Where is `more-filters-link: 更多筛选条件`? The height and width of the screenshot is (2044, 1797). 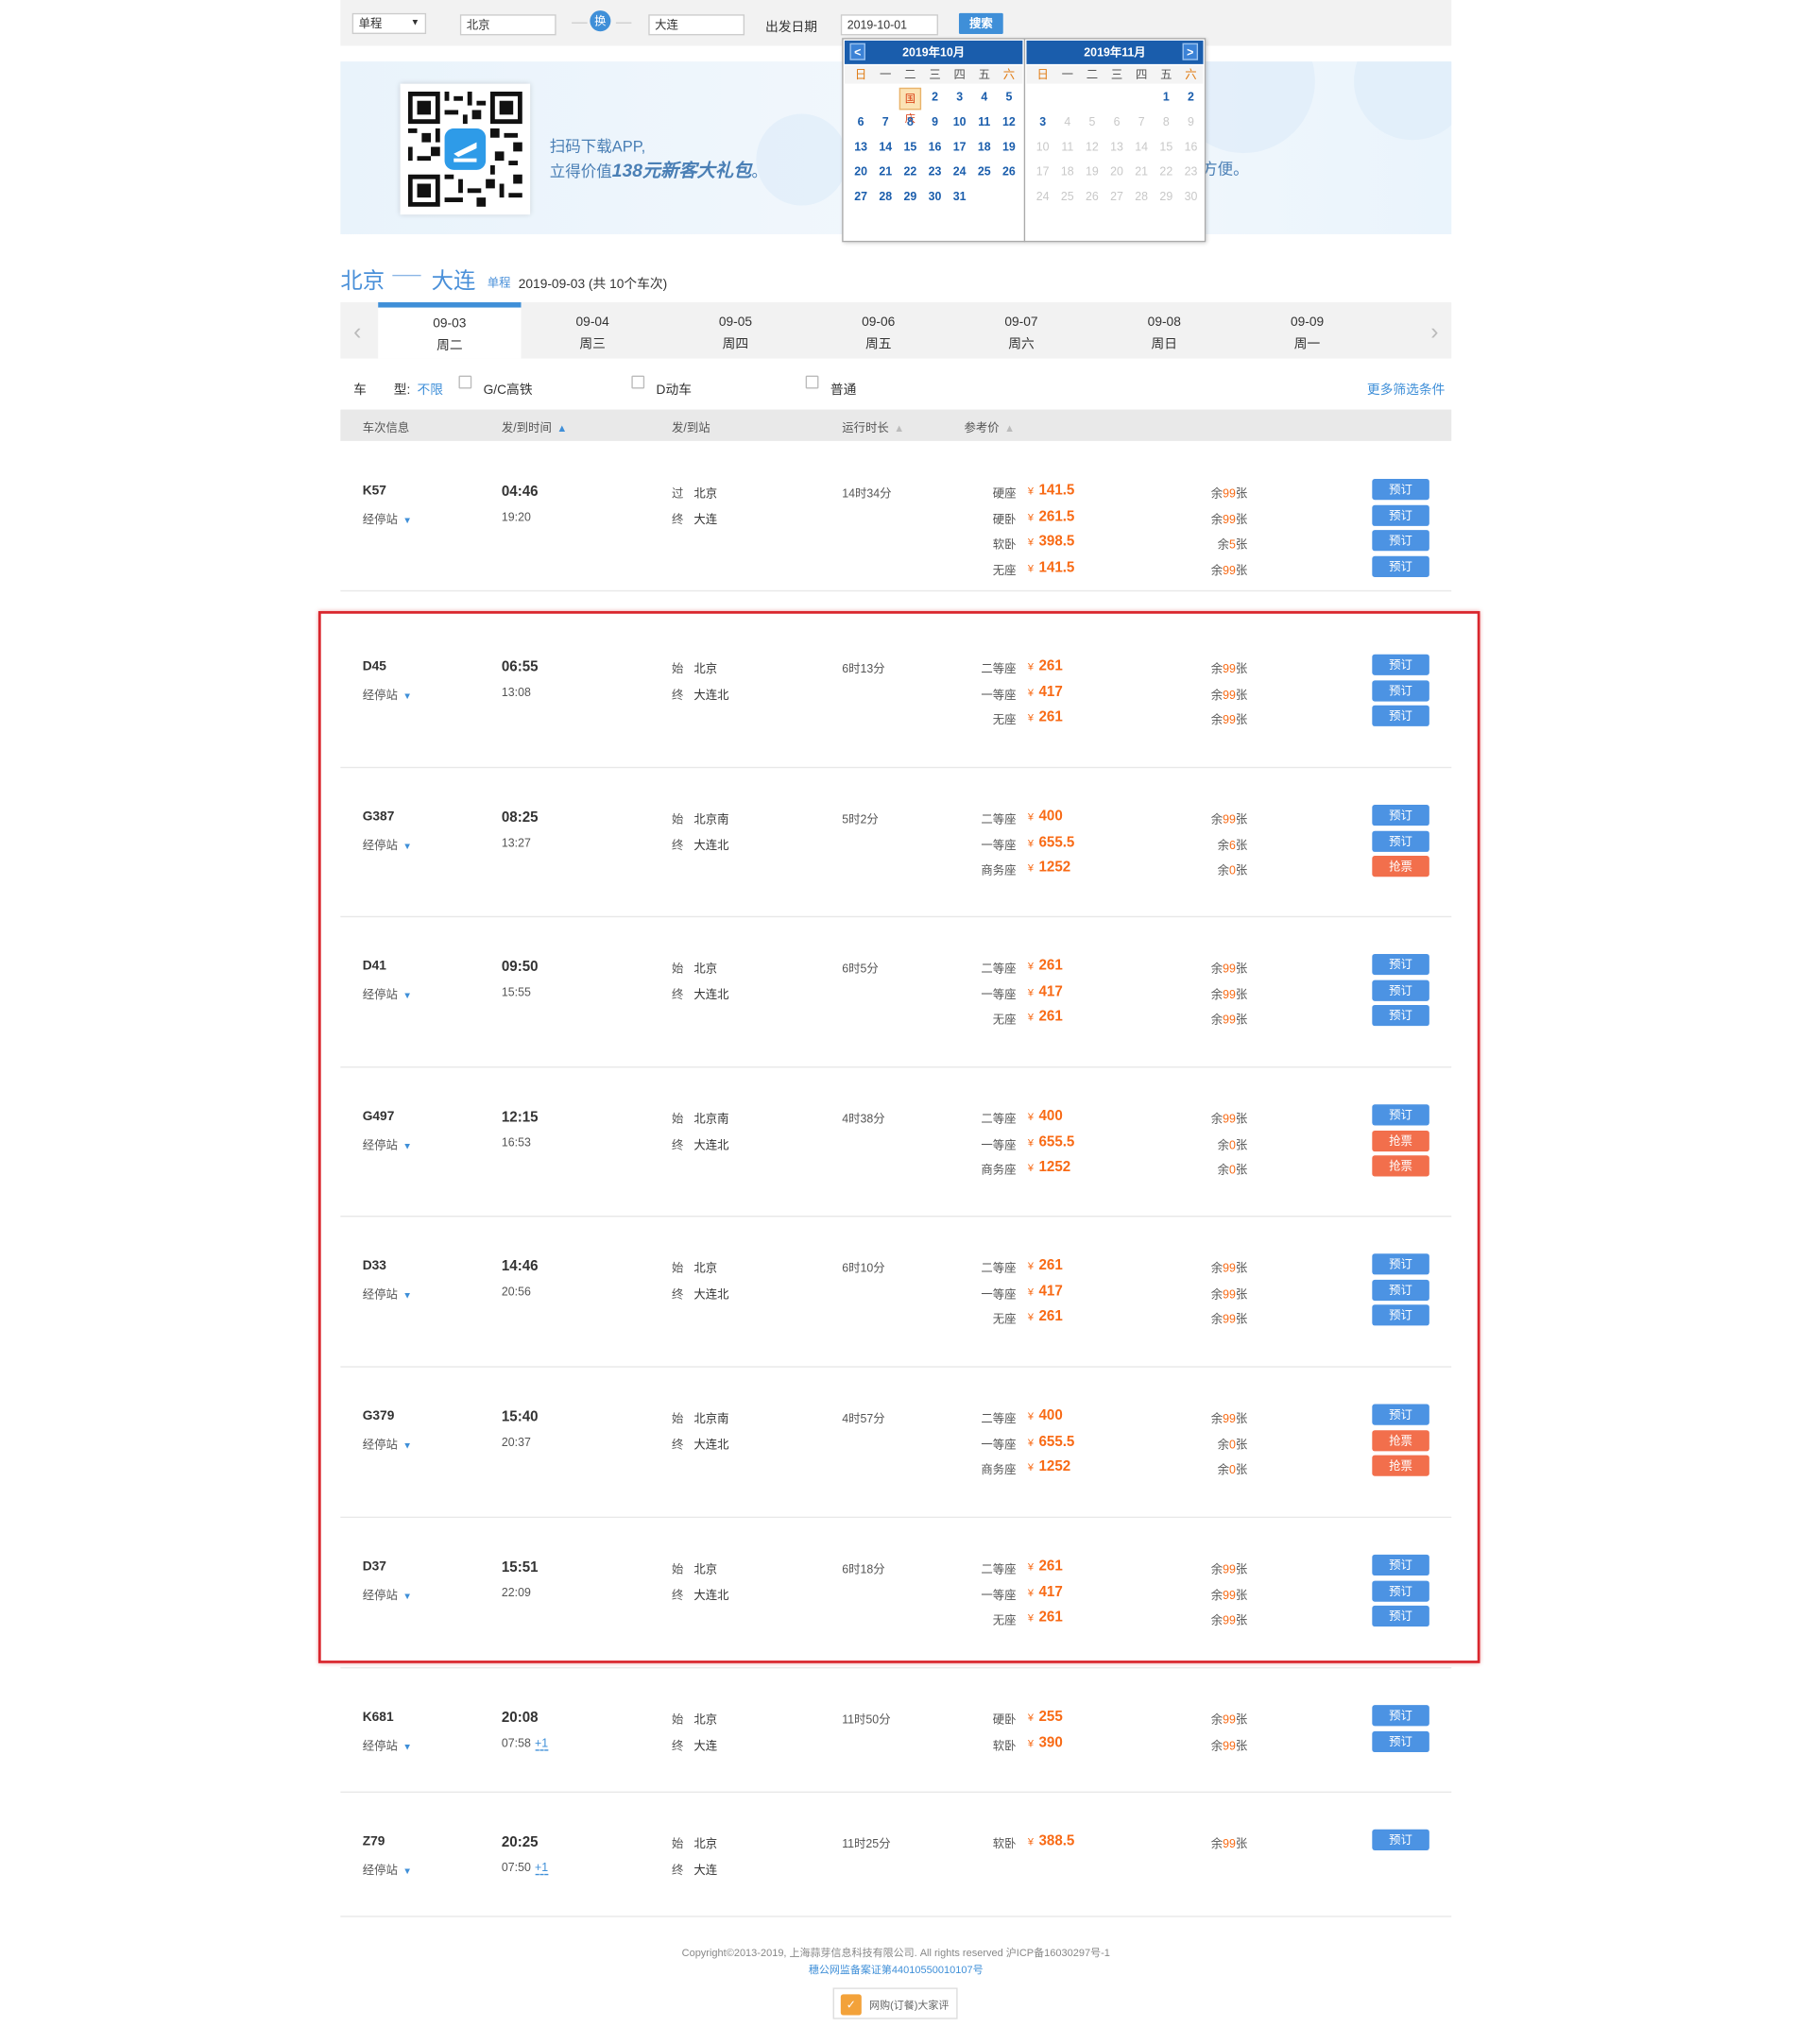
more-filters-link: 更多筛选条件 is located at coordinates (1406, 388).